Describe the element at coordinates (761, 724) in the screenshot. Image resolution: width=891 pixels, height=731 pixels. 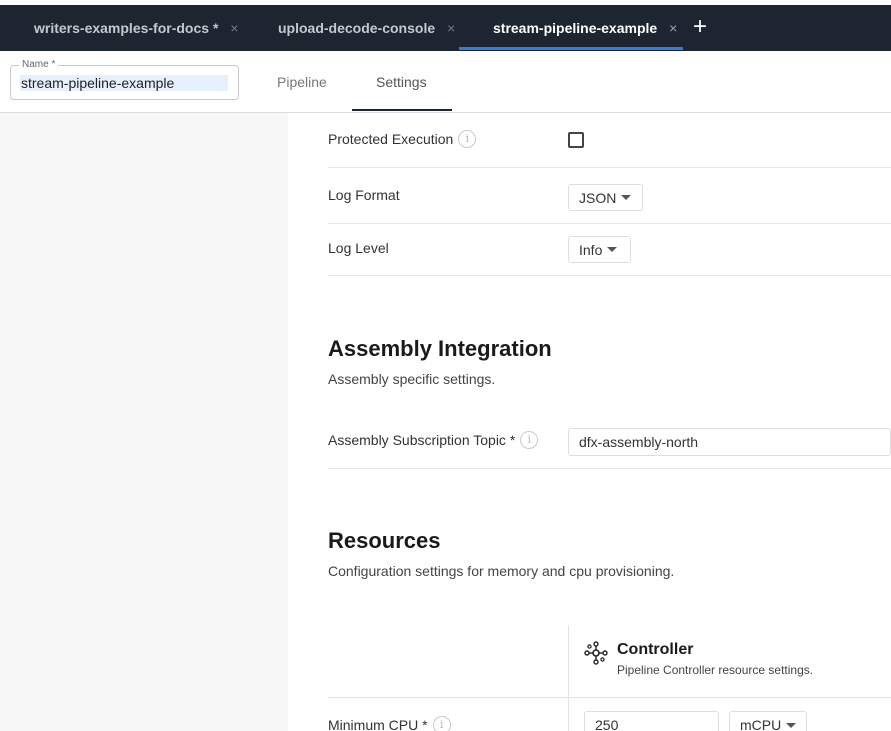
I see `select-value: mCPU` at that location.